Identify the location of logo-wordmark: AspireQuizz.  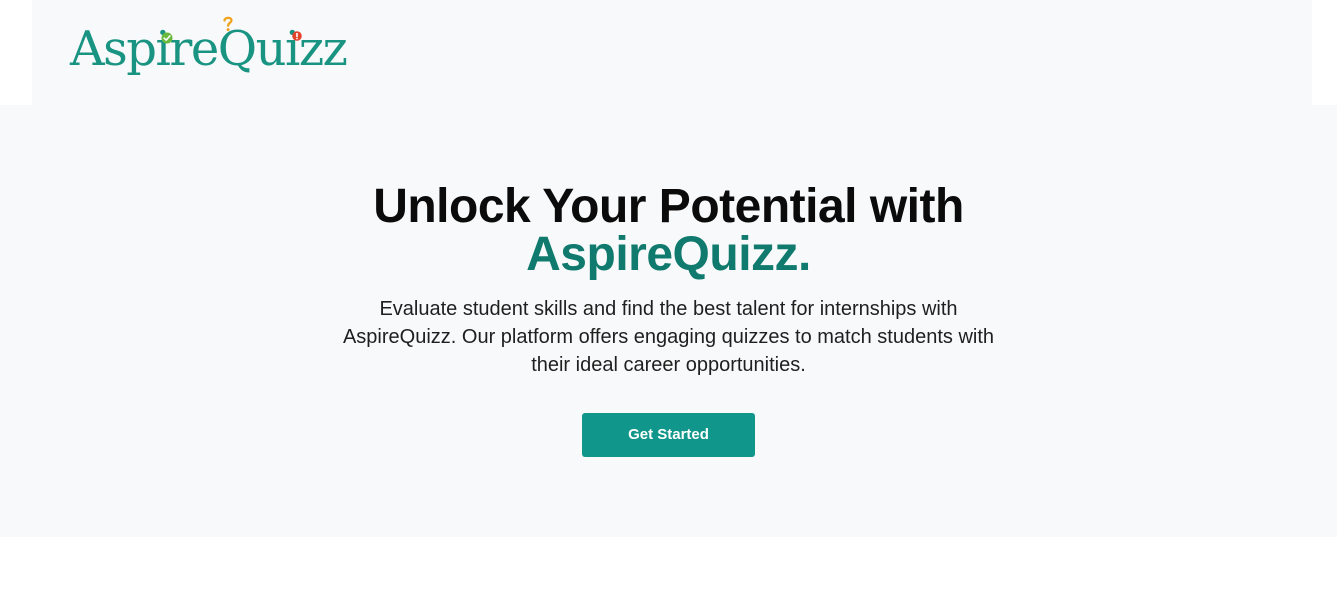
(209, 49).